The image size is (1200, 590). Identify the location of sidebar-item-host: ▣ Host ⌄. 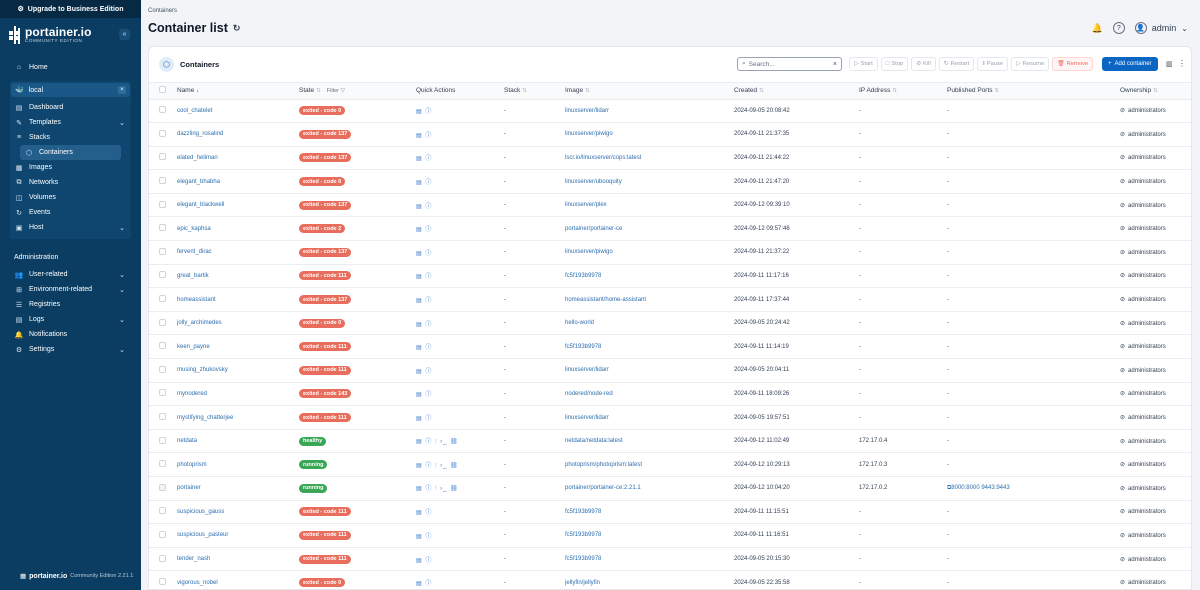
(70, 227).